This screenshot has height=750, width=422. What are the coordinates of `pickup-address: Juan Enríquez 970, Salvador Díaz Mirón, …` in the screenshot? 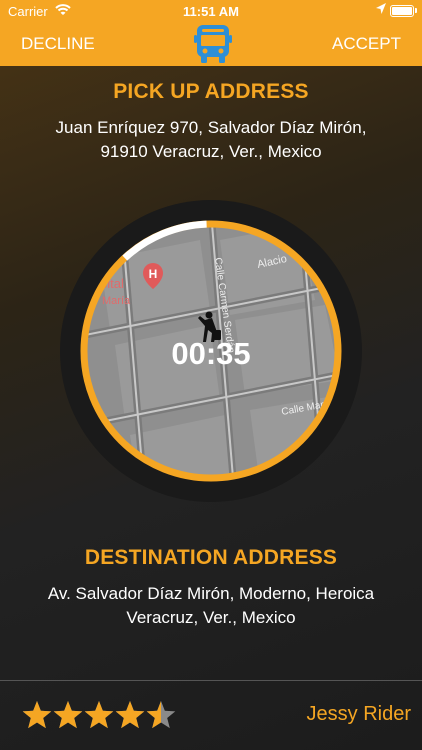 It's located at (211, 140).